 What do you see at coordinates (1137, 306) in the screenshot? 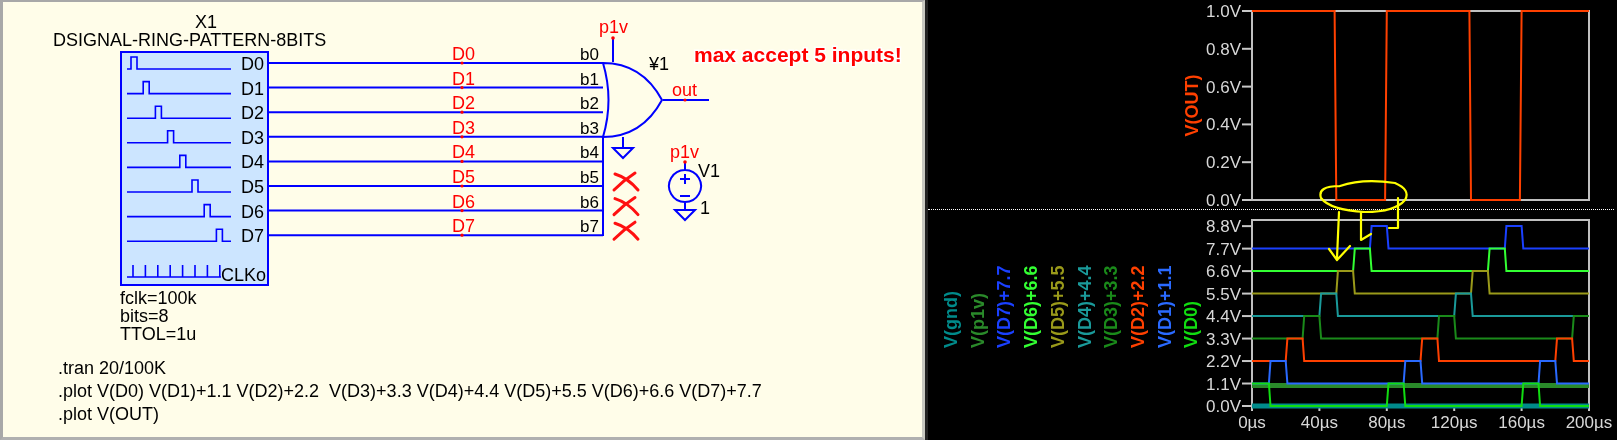
I see `trace-label: V(D2)+2.2` at bounding box center [1137, 306].